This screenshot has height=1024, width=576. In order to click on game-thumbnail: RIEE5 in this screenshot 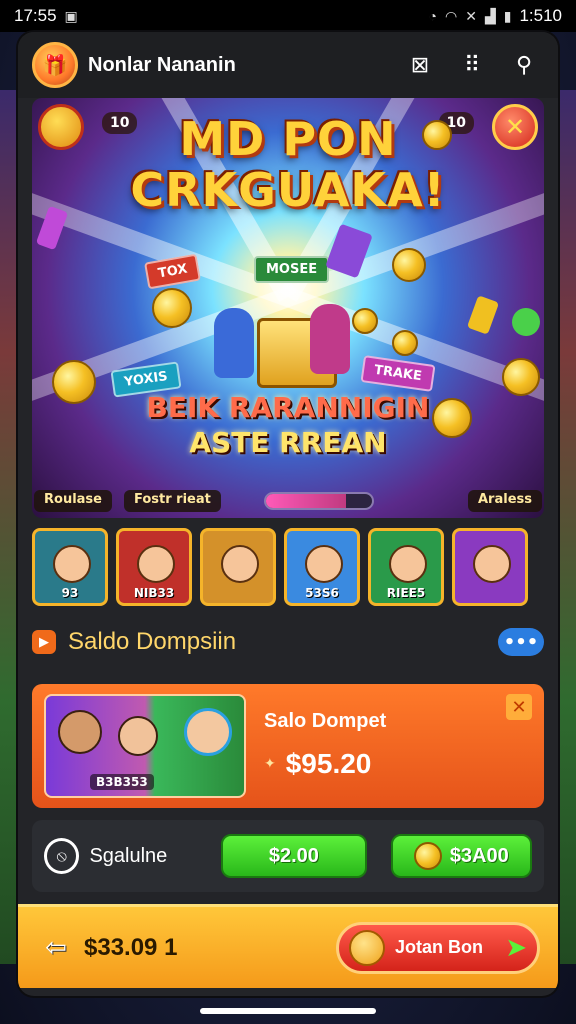, I will do `click(406, 567)`.